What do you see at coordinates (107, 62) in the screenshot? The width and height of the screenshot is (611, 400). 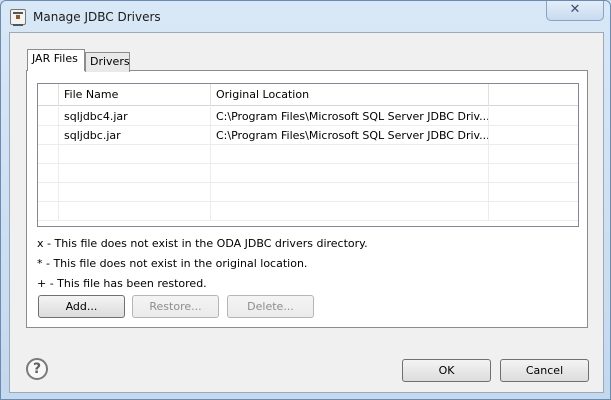 I see `tab-drivers: Drivers` at bounding box center [107, 62].